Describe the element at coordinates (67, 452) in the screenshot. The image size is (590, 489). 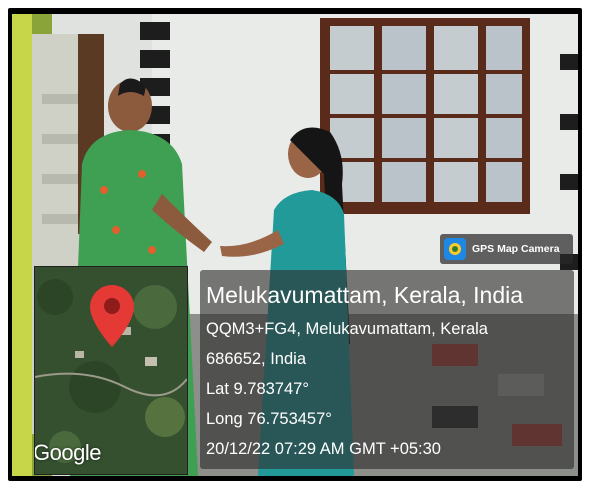
I see `google-watermark: Google` at that location.